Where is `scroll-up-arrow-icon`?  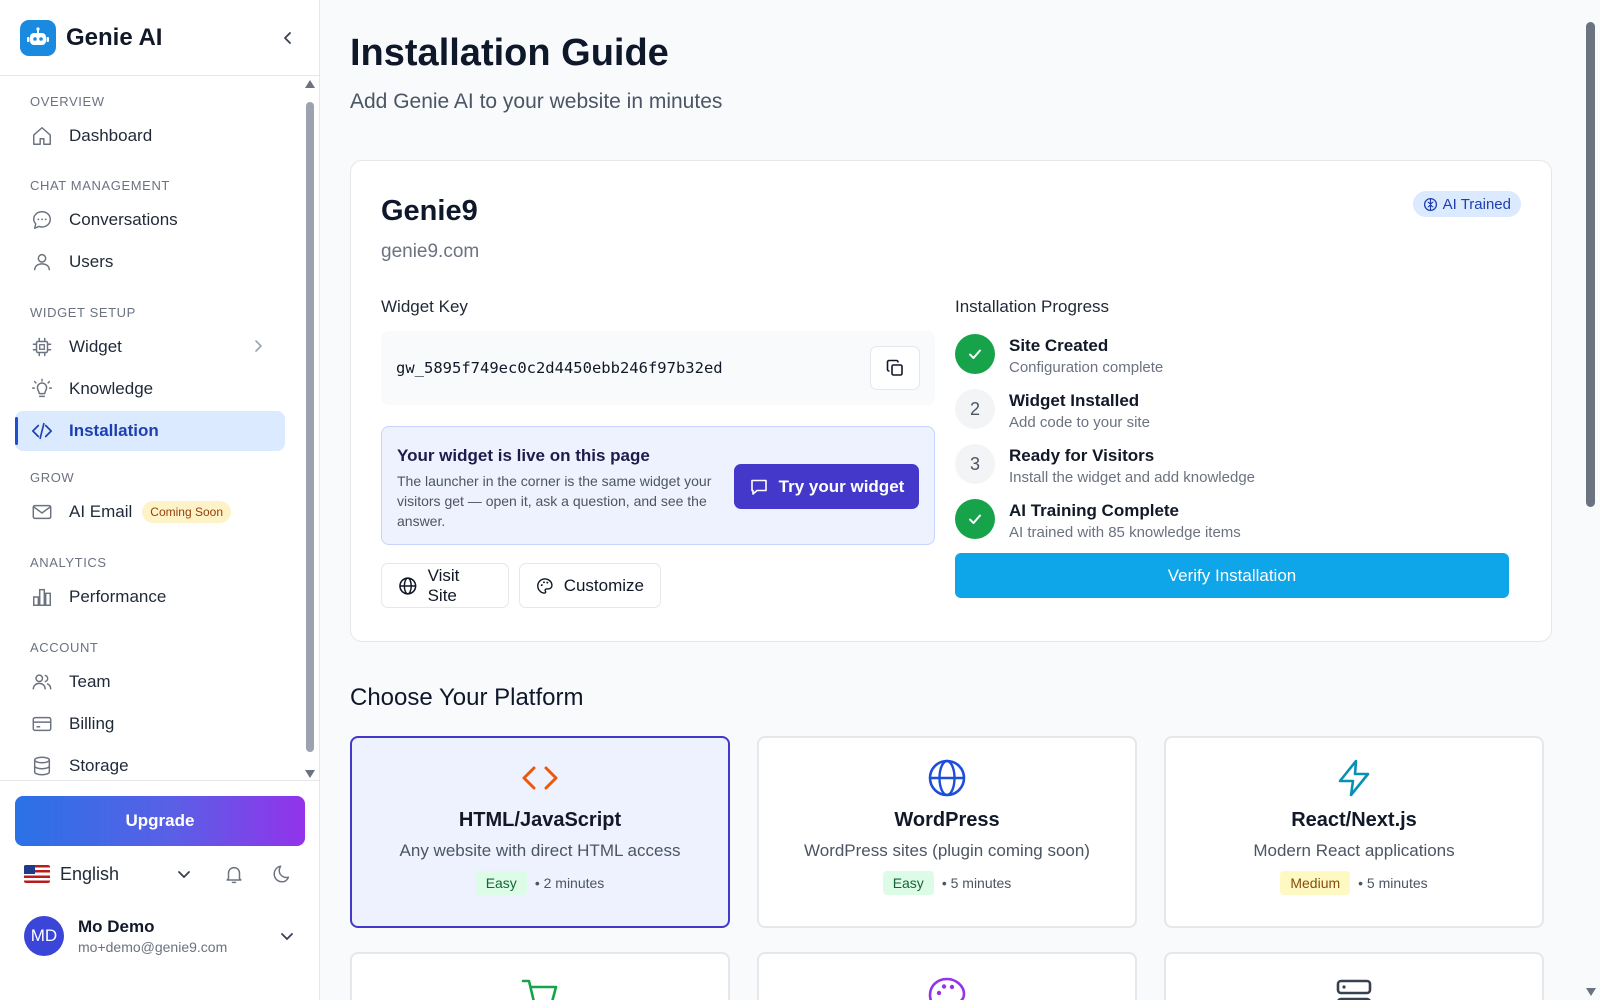 scroll-up-arrow-icon is located at coordinates (310, 84).